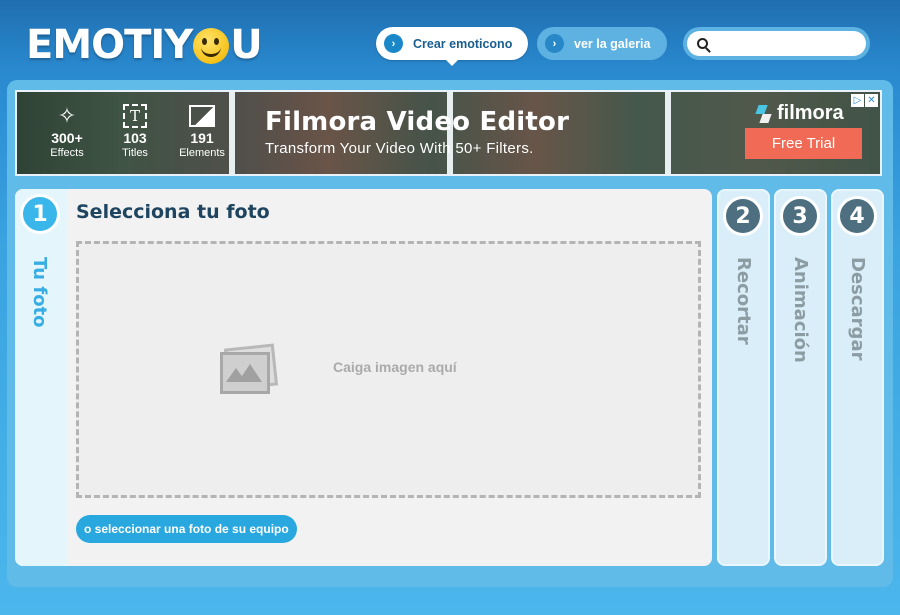  What do you see at coordinates (857, 377) in the screenshot?
I see `step-panel-download: 4 Descargar` at bounding box center [857, 377].